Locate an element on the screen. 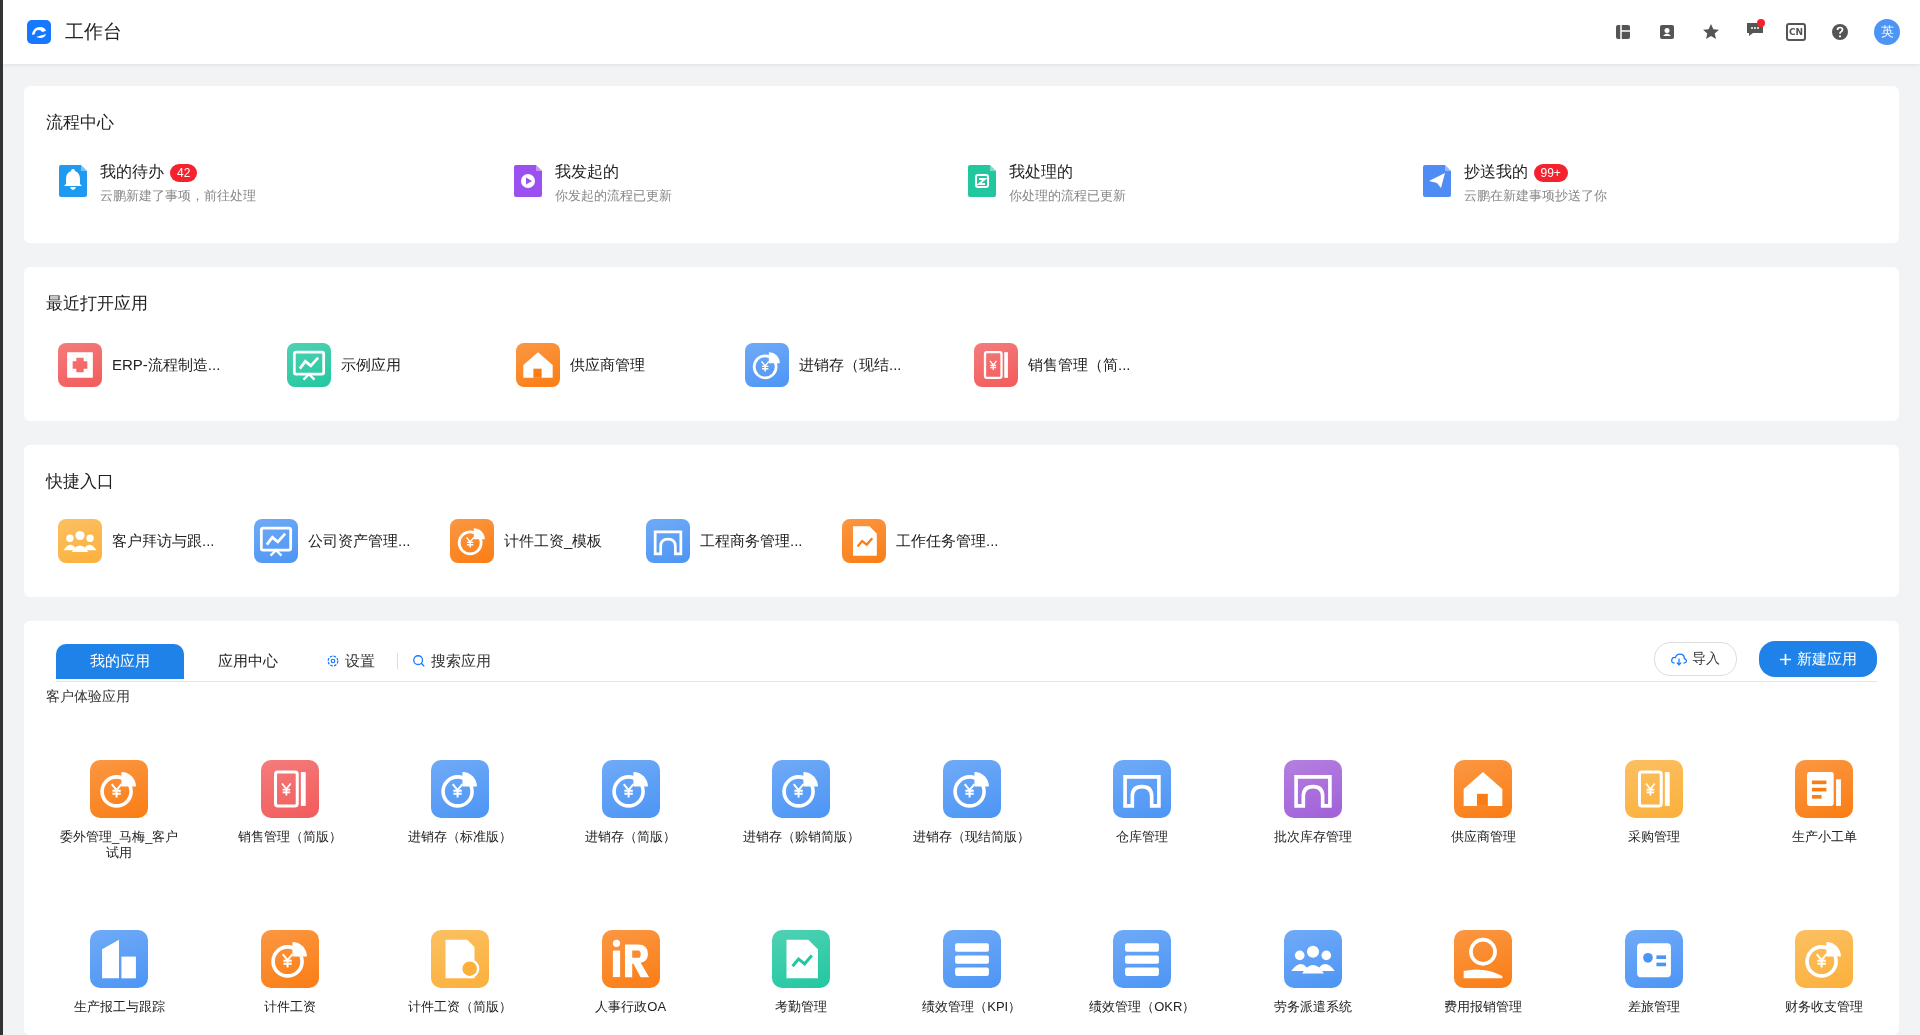 This screenshot has width=1920, height=1035. app-name: 委外管理_马梅_客户试用 is located at coordinates (119, 845).